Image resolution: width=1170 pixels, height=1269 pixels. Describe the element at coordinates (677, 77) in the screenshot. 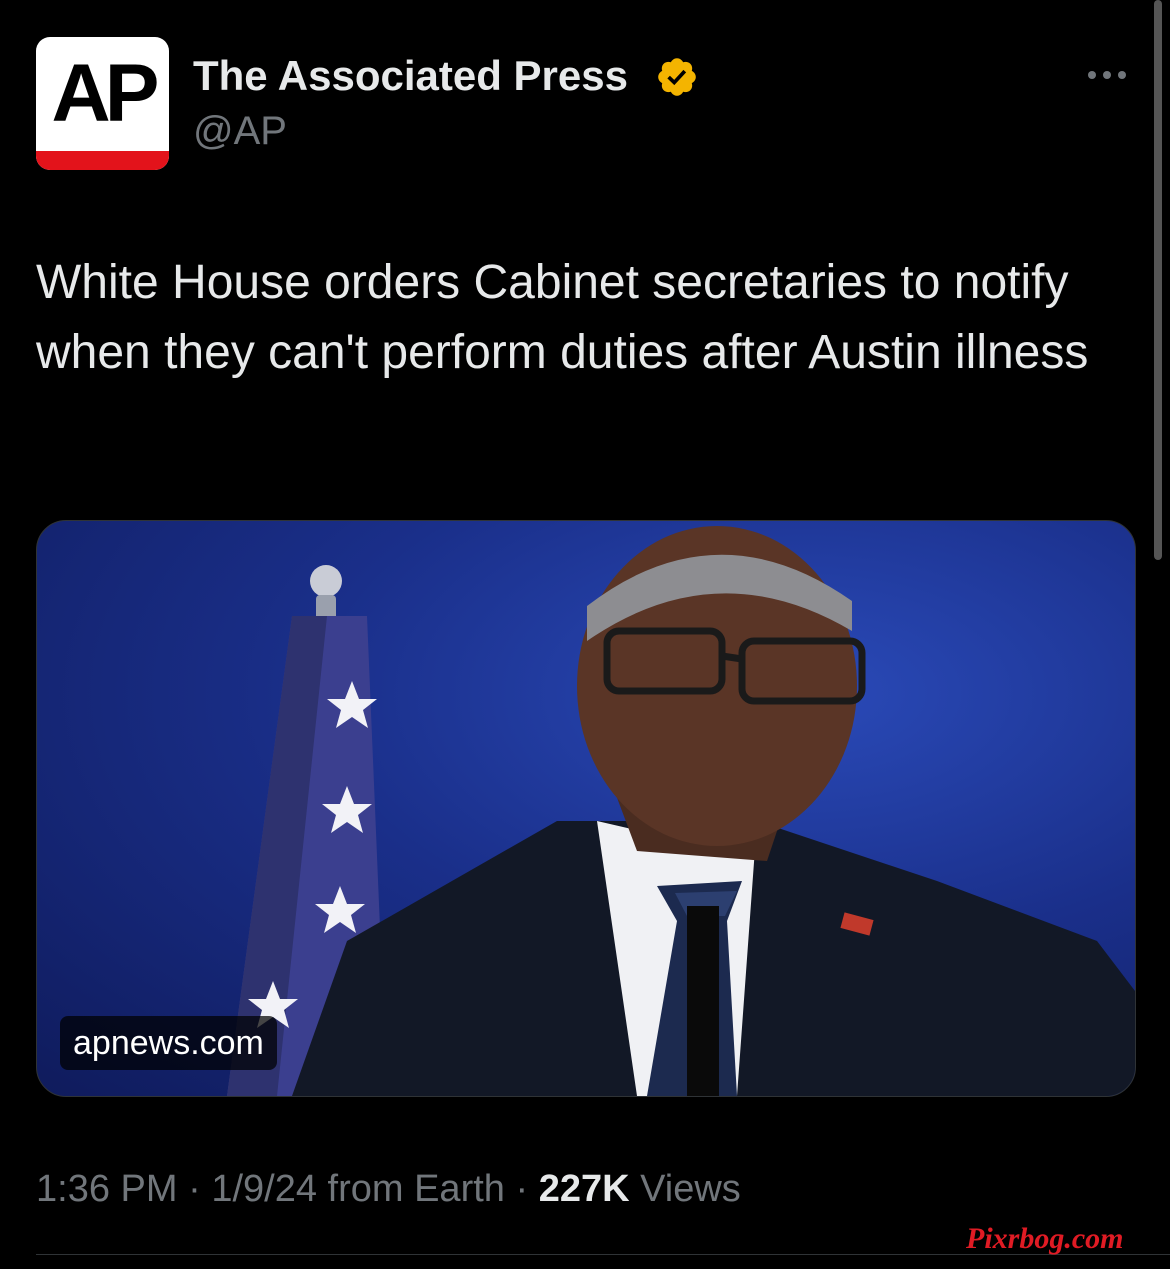

I see `verified-badge-icon` at that location.